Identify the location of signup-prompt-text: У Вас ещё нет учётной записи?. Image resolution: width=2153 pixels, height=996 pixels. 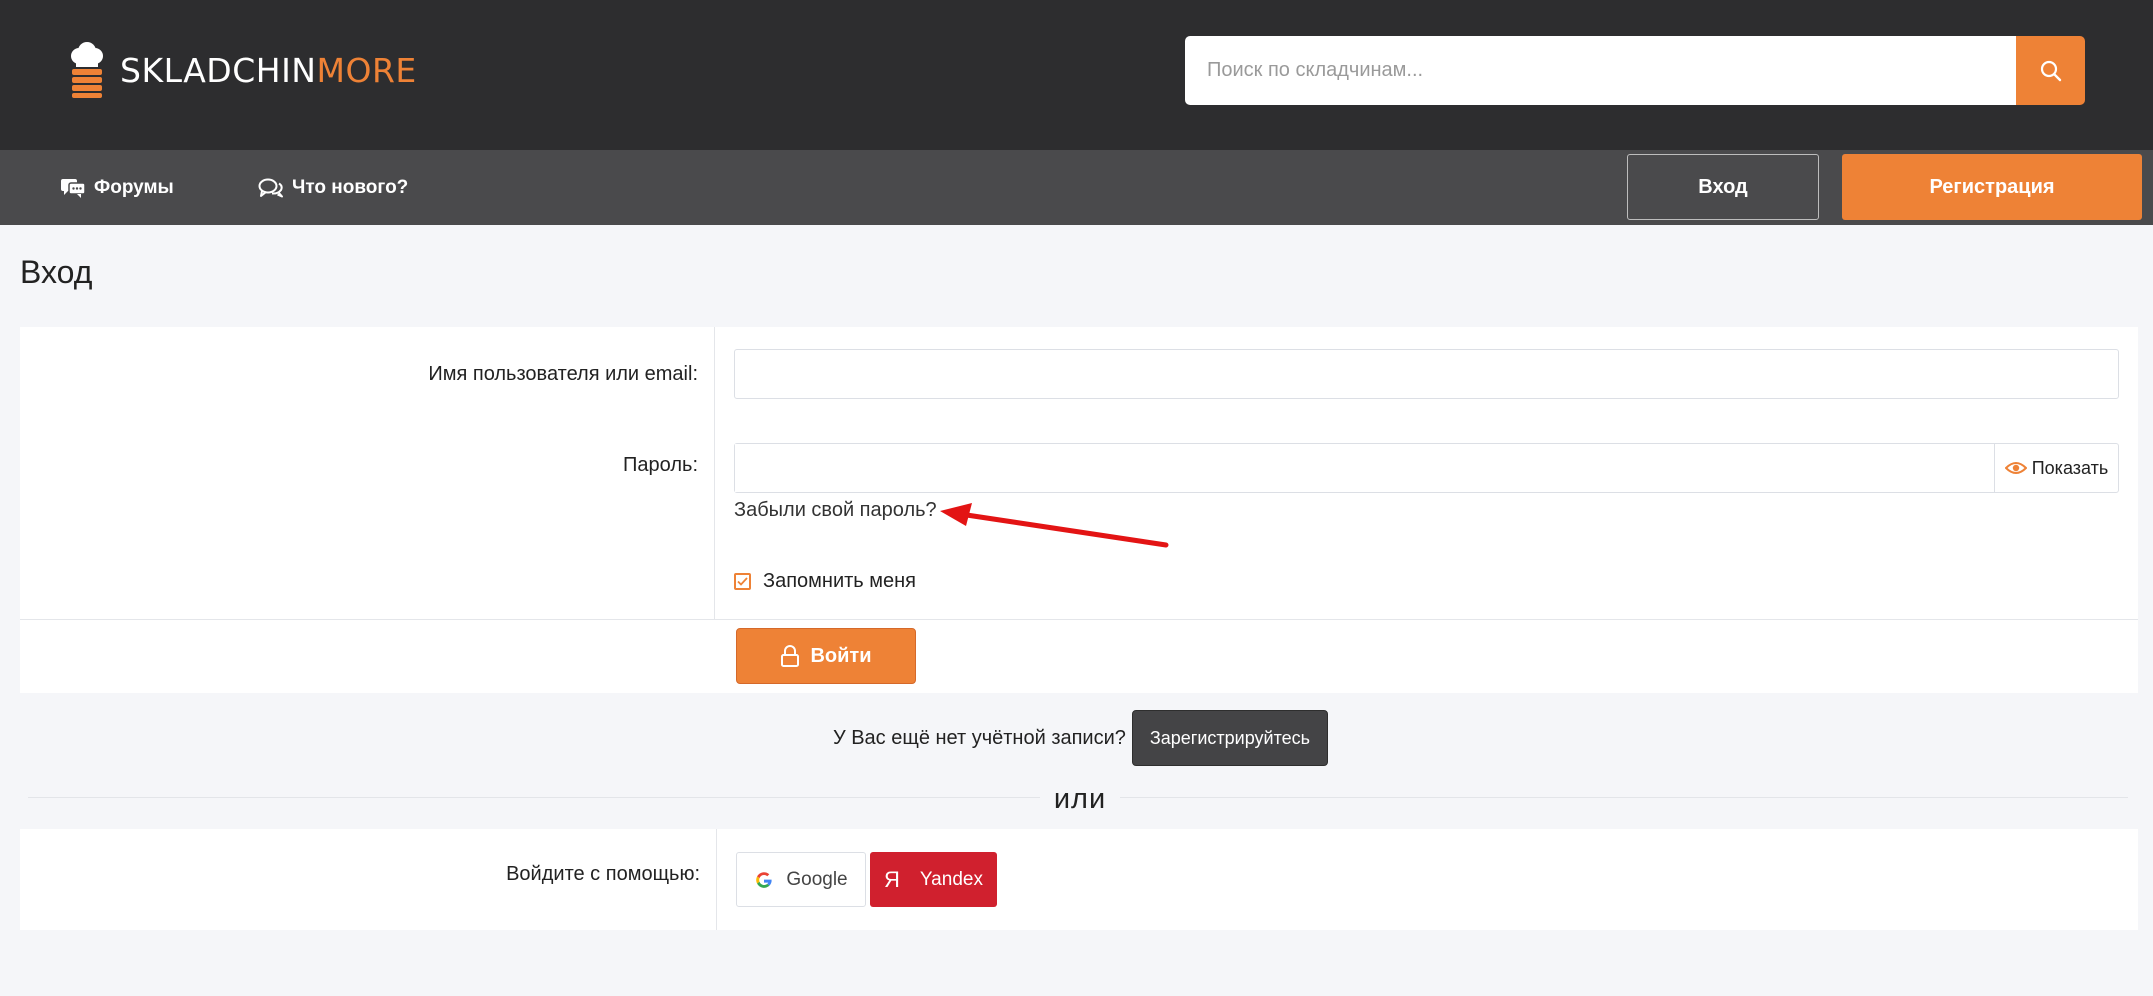
(979, 737).